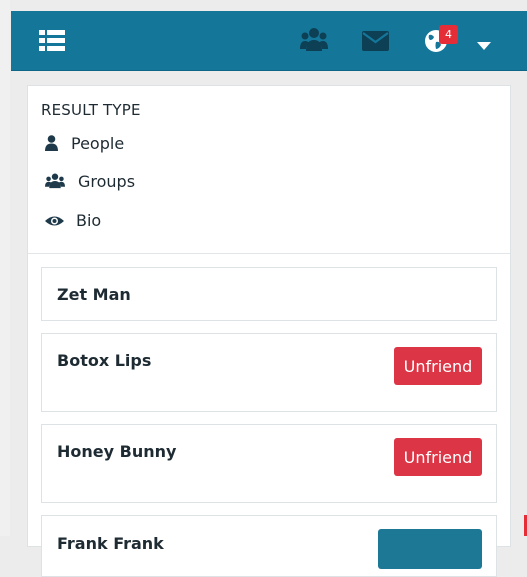  What do you see at coordinates (375, 41) in the screenshot?
I see `mail-icon` at bounding box center [375, 41].